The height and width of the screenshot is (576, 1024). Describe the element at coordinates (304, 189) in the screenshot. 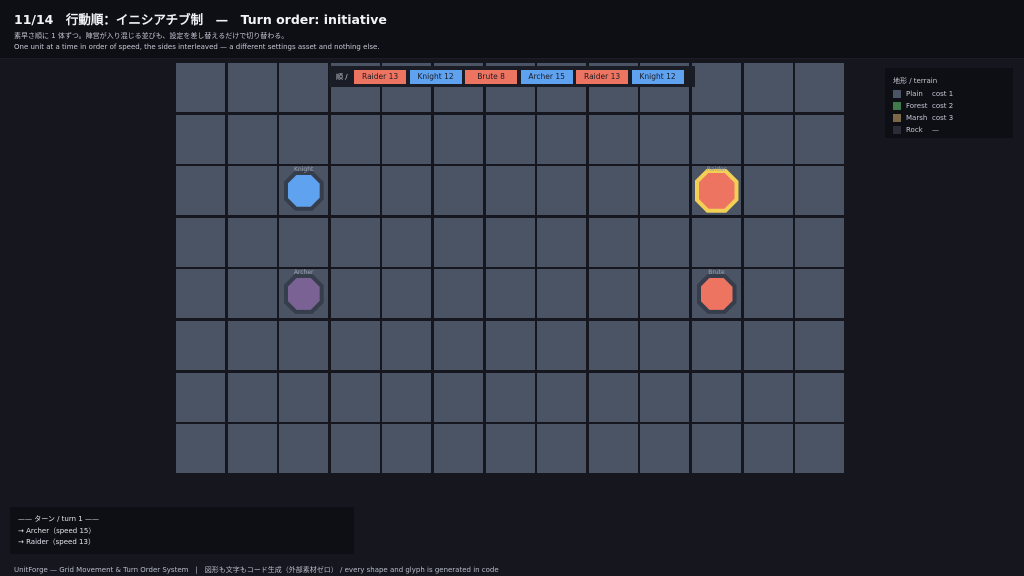

I see `unit-knight: Knight` at that location.